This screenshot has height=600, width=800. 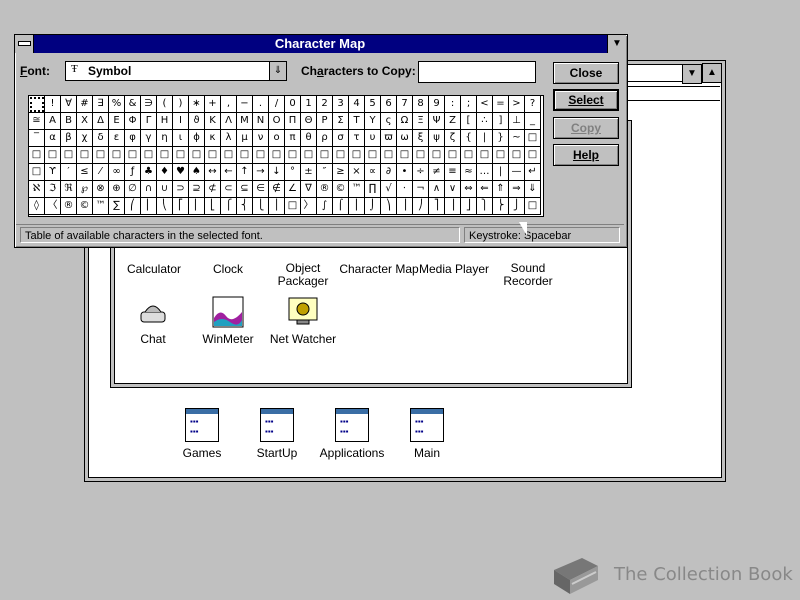 I want to click on character-cell: ⎮, so click(x=357, y=206).